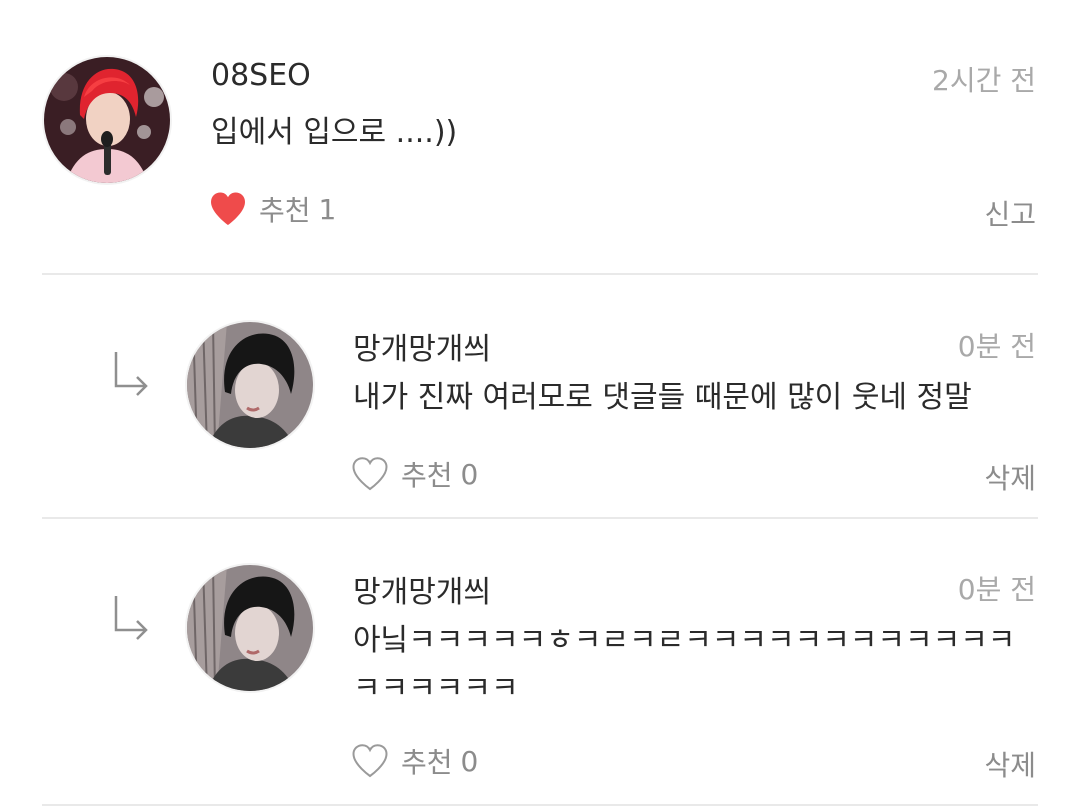  What do you see at coordinates (228, 208) in the screenshot?
I see `heart-filled-icon` at bounding box center [228, 208].